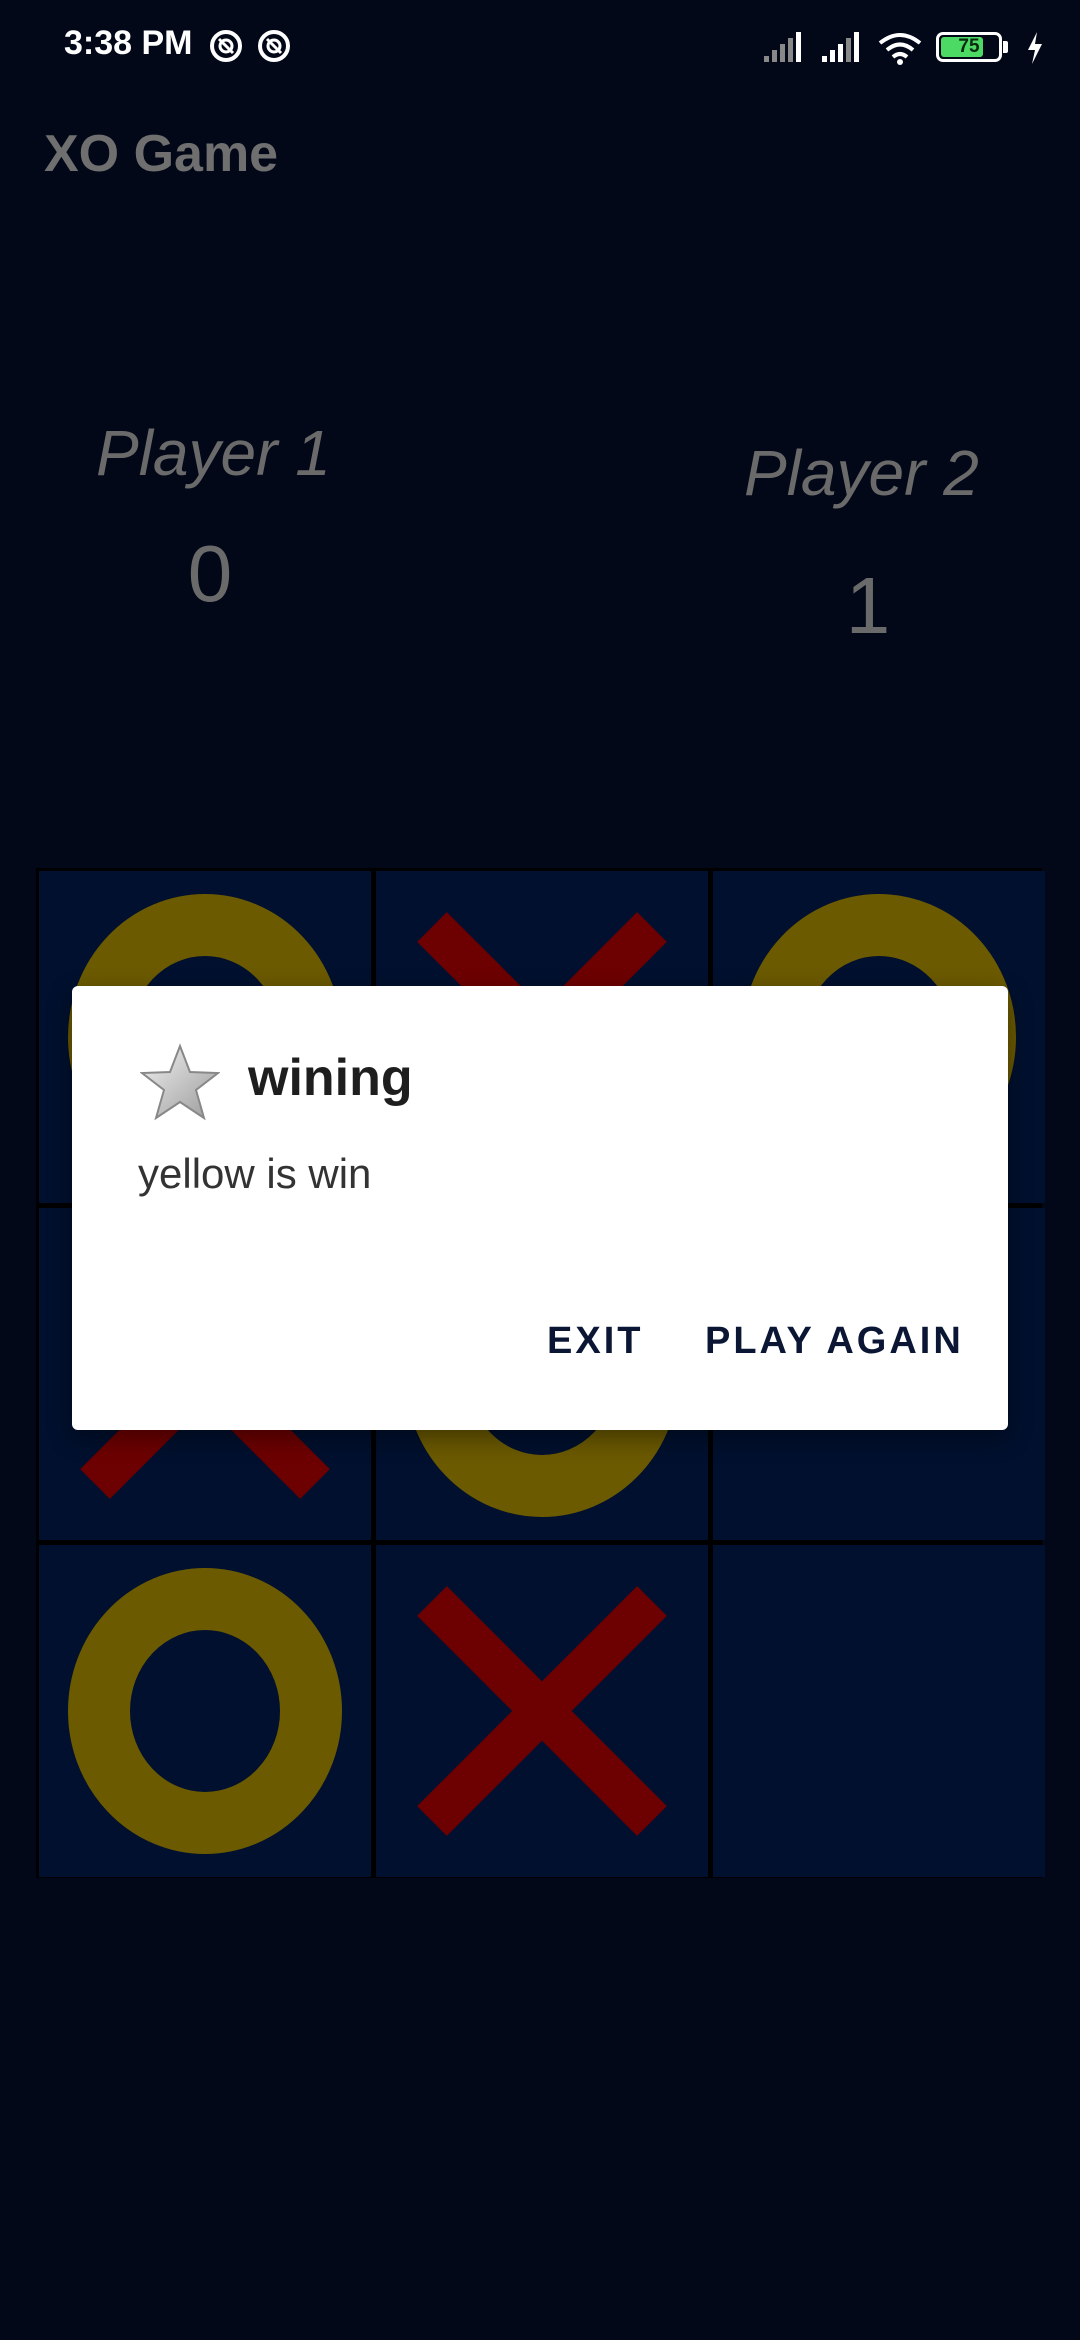  I want to click on play-again-button: PLAY AGAIN, so click(834, 1341).